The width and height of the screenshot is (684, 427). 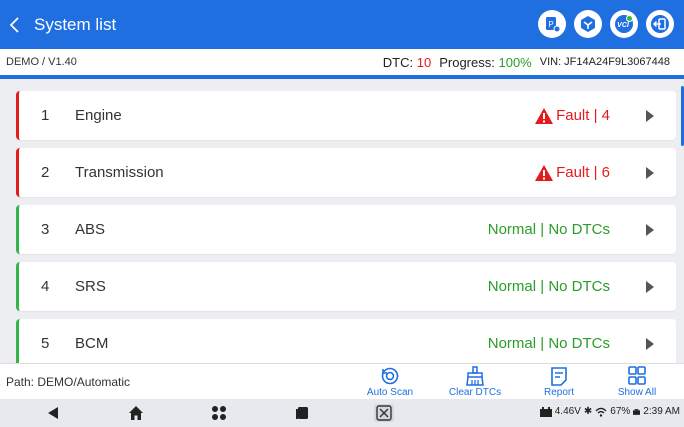 What do you see at coordinates (98, 115) in the screenshot?
I see `system-name: Engine` at bounding box center [98, 115].